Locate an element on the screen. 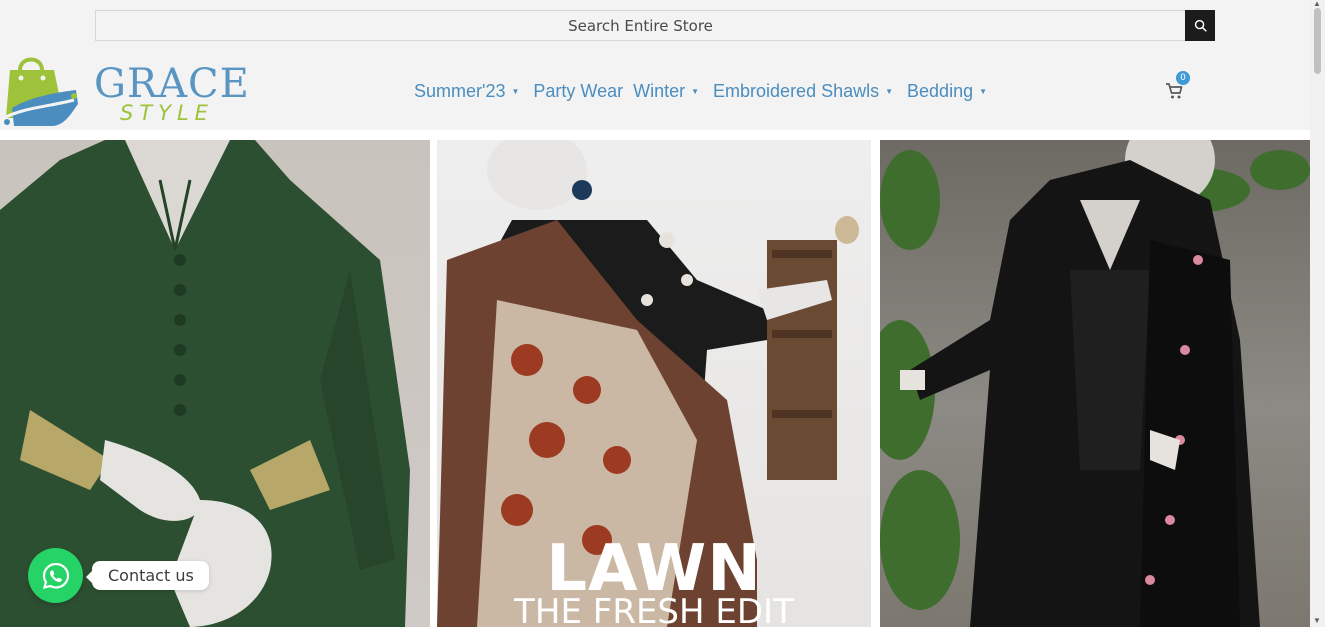  cart-button is located at coordinates (1175, 92).